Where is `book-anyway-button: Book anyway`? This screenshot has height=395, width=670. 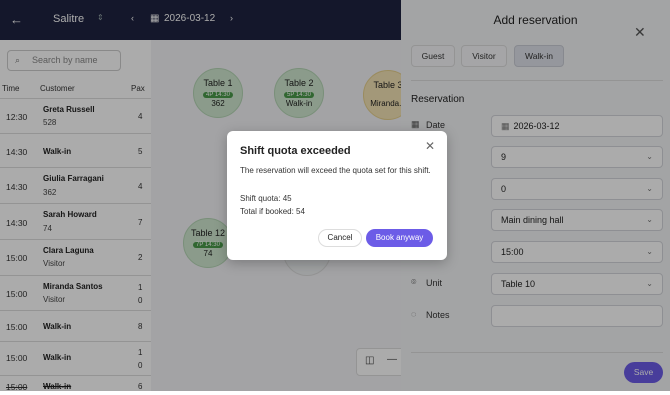
book-anyway-button: Book anyway is located at coordinates (399, 238).